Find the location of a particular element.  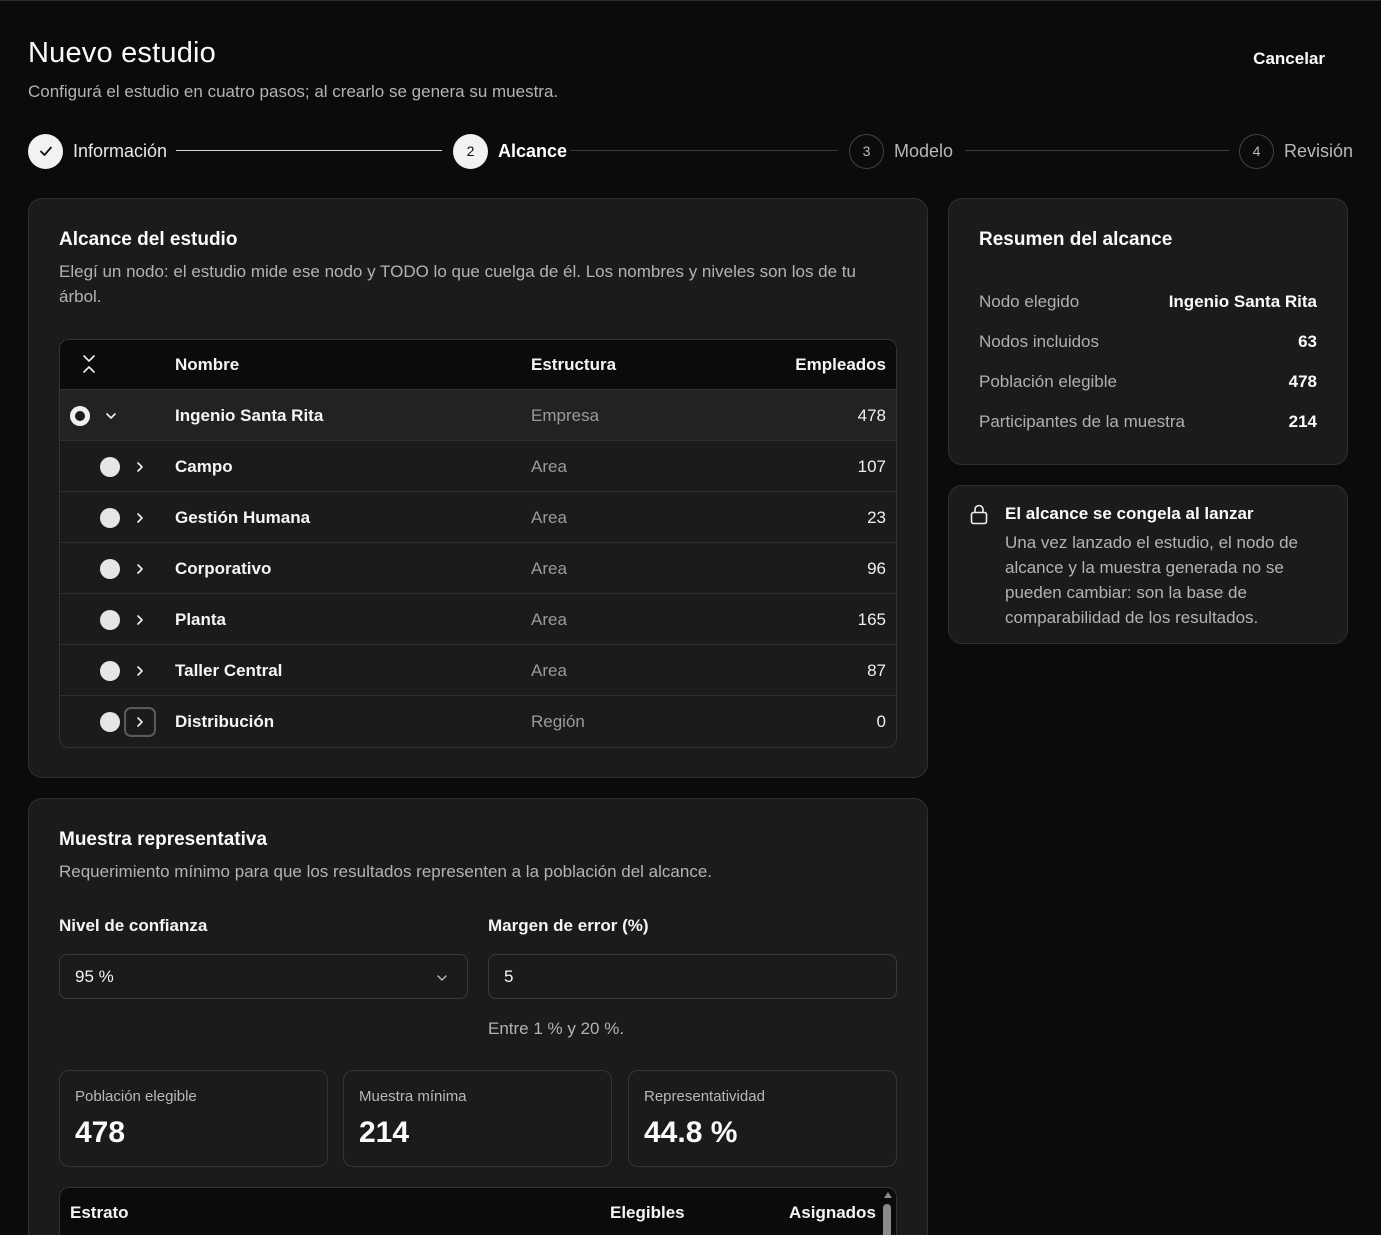

node-name: Planta is located at coordinates (201, 619).